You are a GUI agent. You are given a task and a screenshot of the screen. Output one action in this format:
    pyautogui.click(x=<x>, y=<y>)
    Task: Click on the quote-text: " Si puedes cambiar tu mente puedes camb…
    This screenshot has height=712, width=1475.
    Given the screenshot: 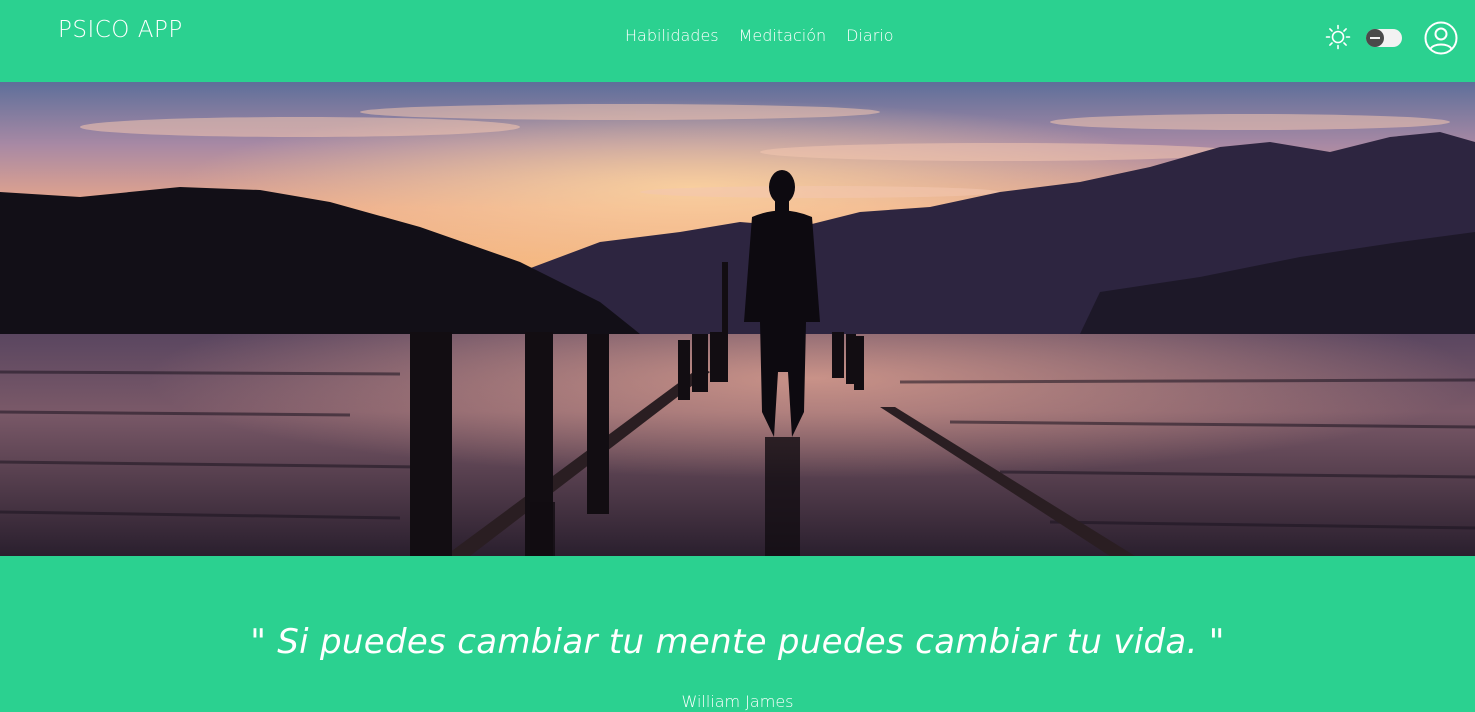 What is the action you would take?
    pyautogui.click(x=737, y=642)
    